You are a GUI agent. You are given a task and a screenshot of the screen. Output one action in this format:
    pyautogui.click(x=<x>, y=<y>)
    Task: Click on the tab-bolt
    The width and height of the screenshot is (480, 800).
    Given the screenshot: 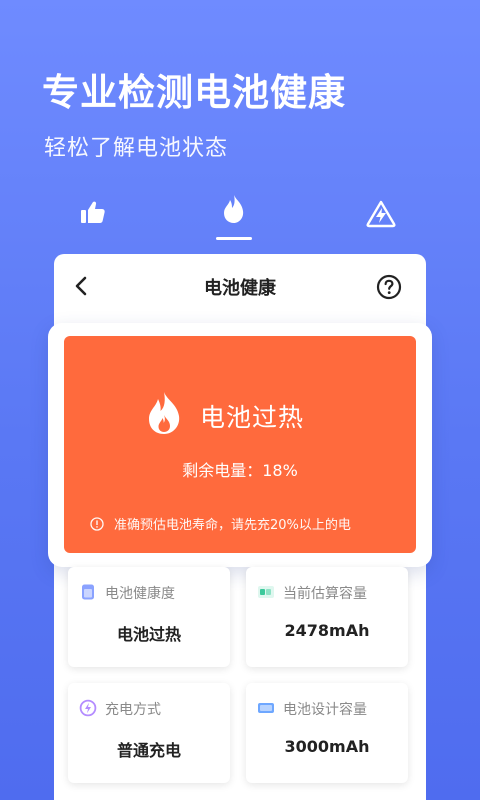 What is the action you would take?
    pyautogui.click(x=381, y=222)
    